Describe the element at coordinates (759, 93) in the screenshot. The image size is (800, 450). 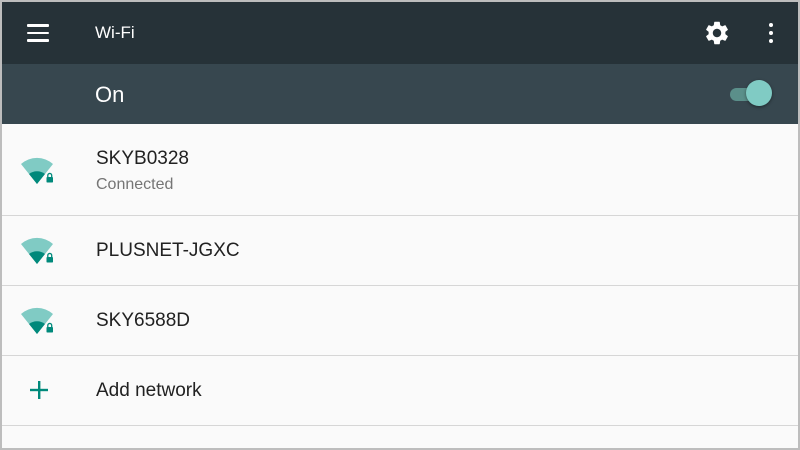
I see `toggle-thumb` at that location.